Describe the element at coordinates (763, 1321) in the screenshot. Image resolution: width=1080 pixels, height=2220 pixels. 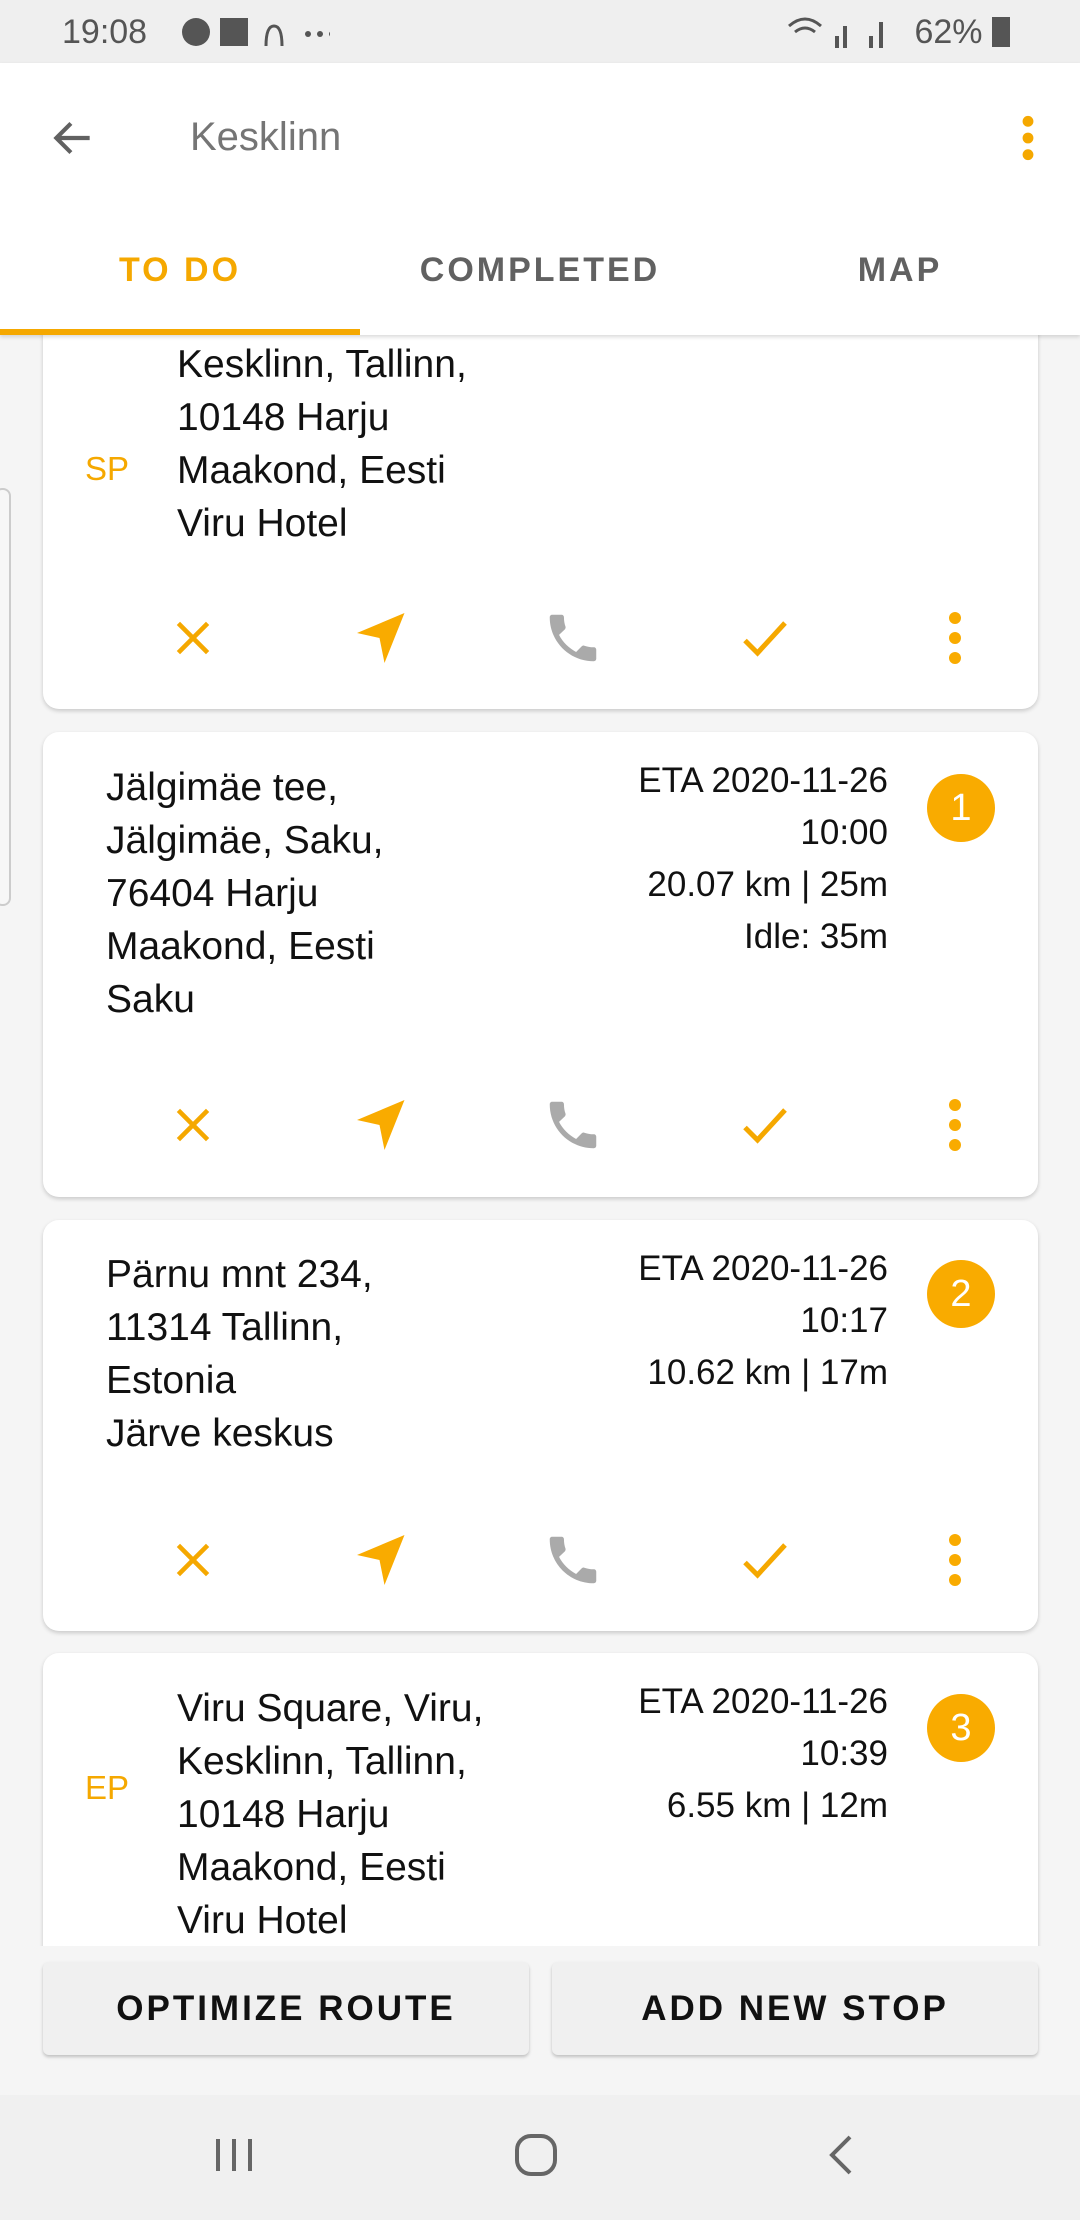
I see `stop-eta: ETA 2020-11-26 10:17 10.62 km | 17m` at that location.